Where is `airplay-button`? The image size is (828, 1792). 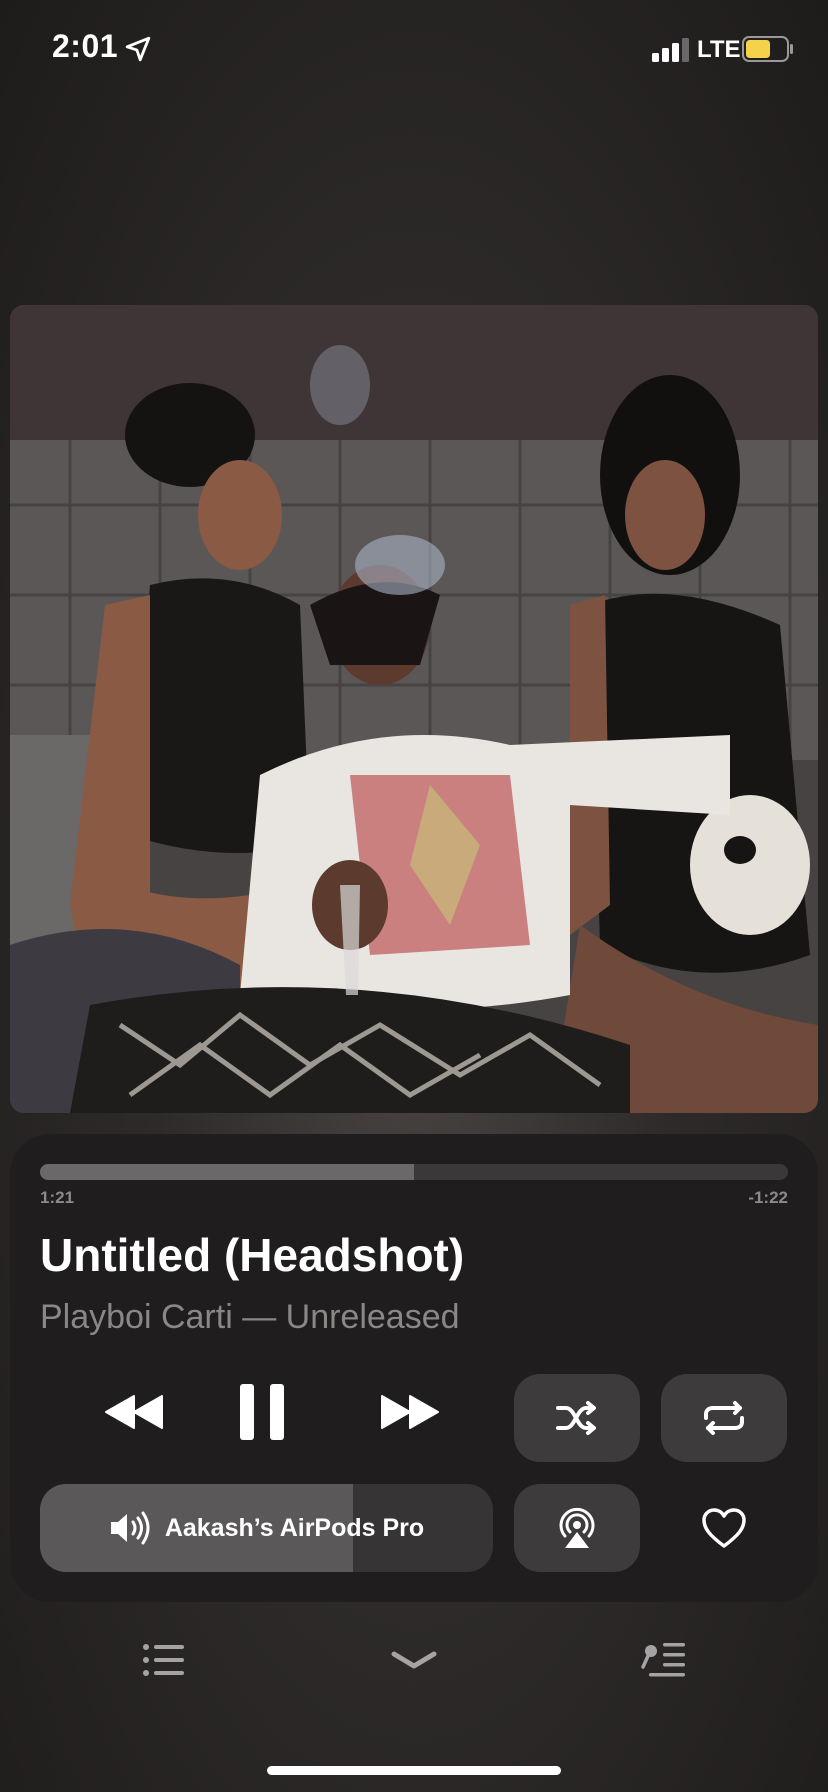
airplay-button is located at coordinates (577, 1528).